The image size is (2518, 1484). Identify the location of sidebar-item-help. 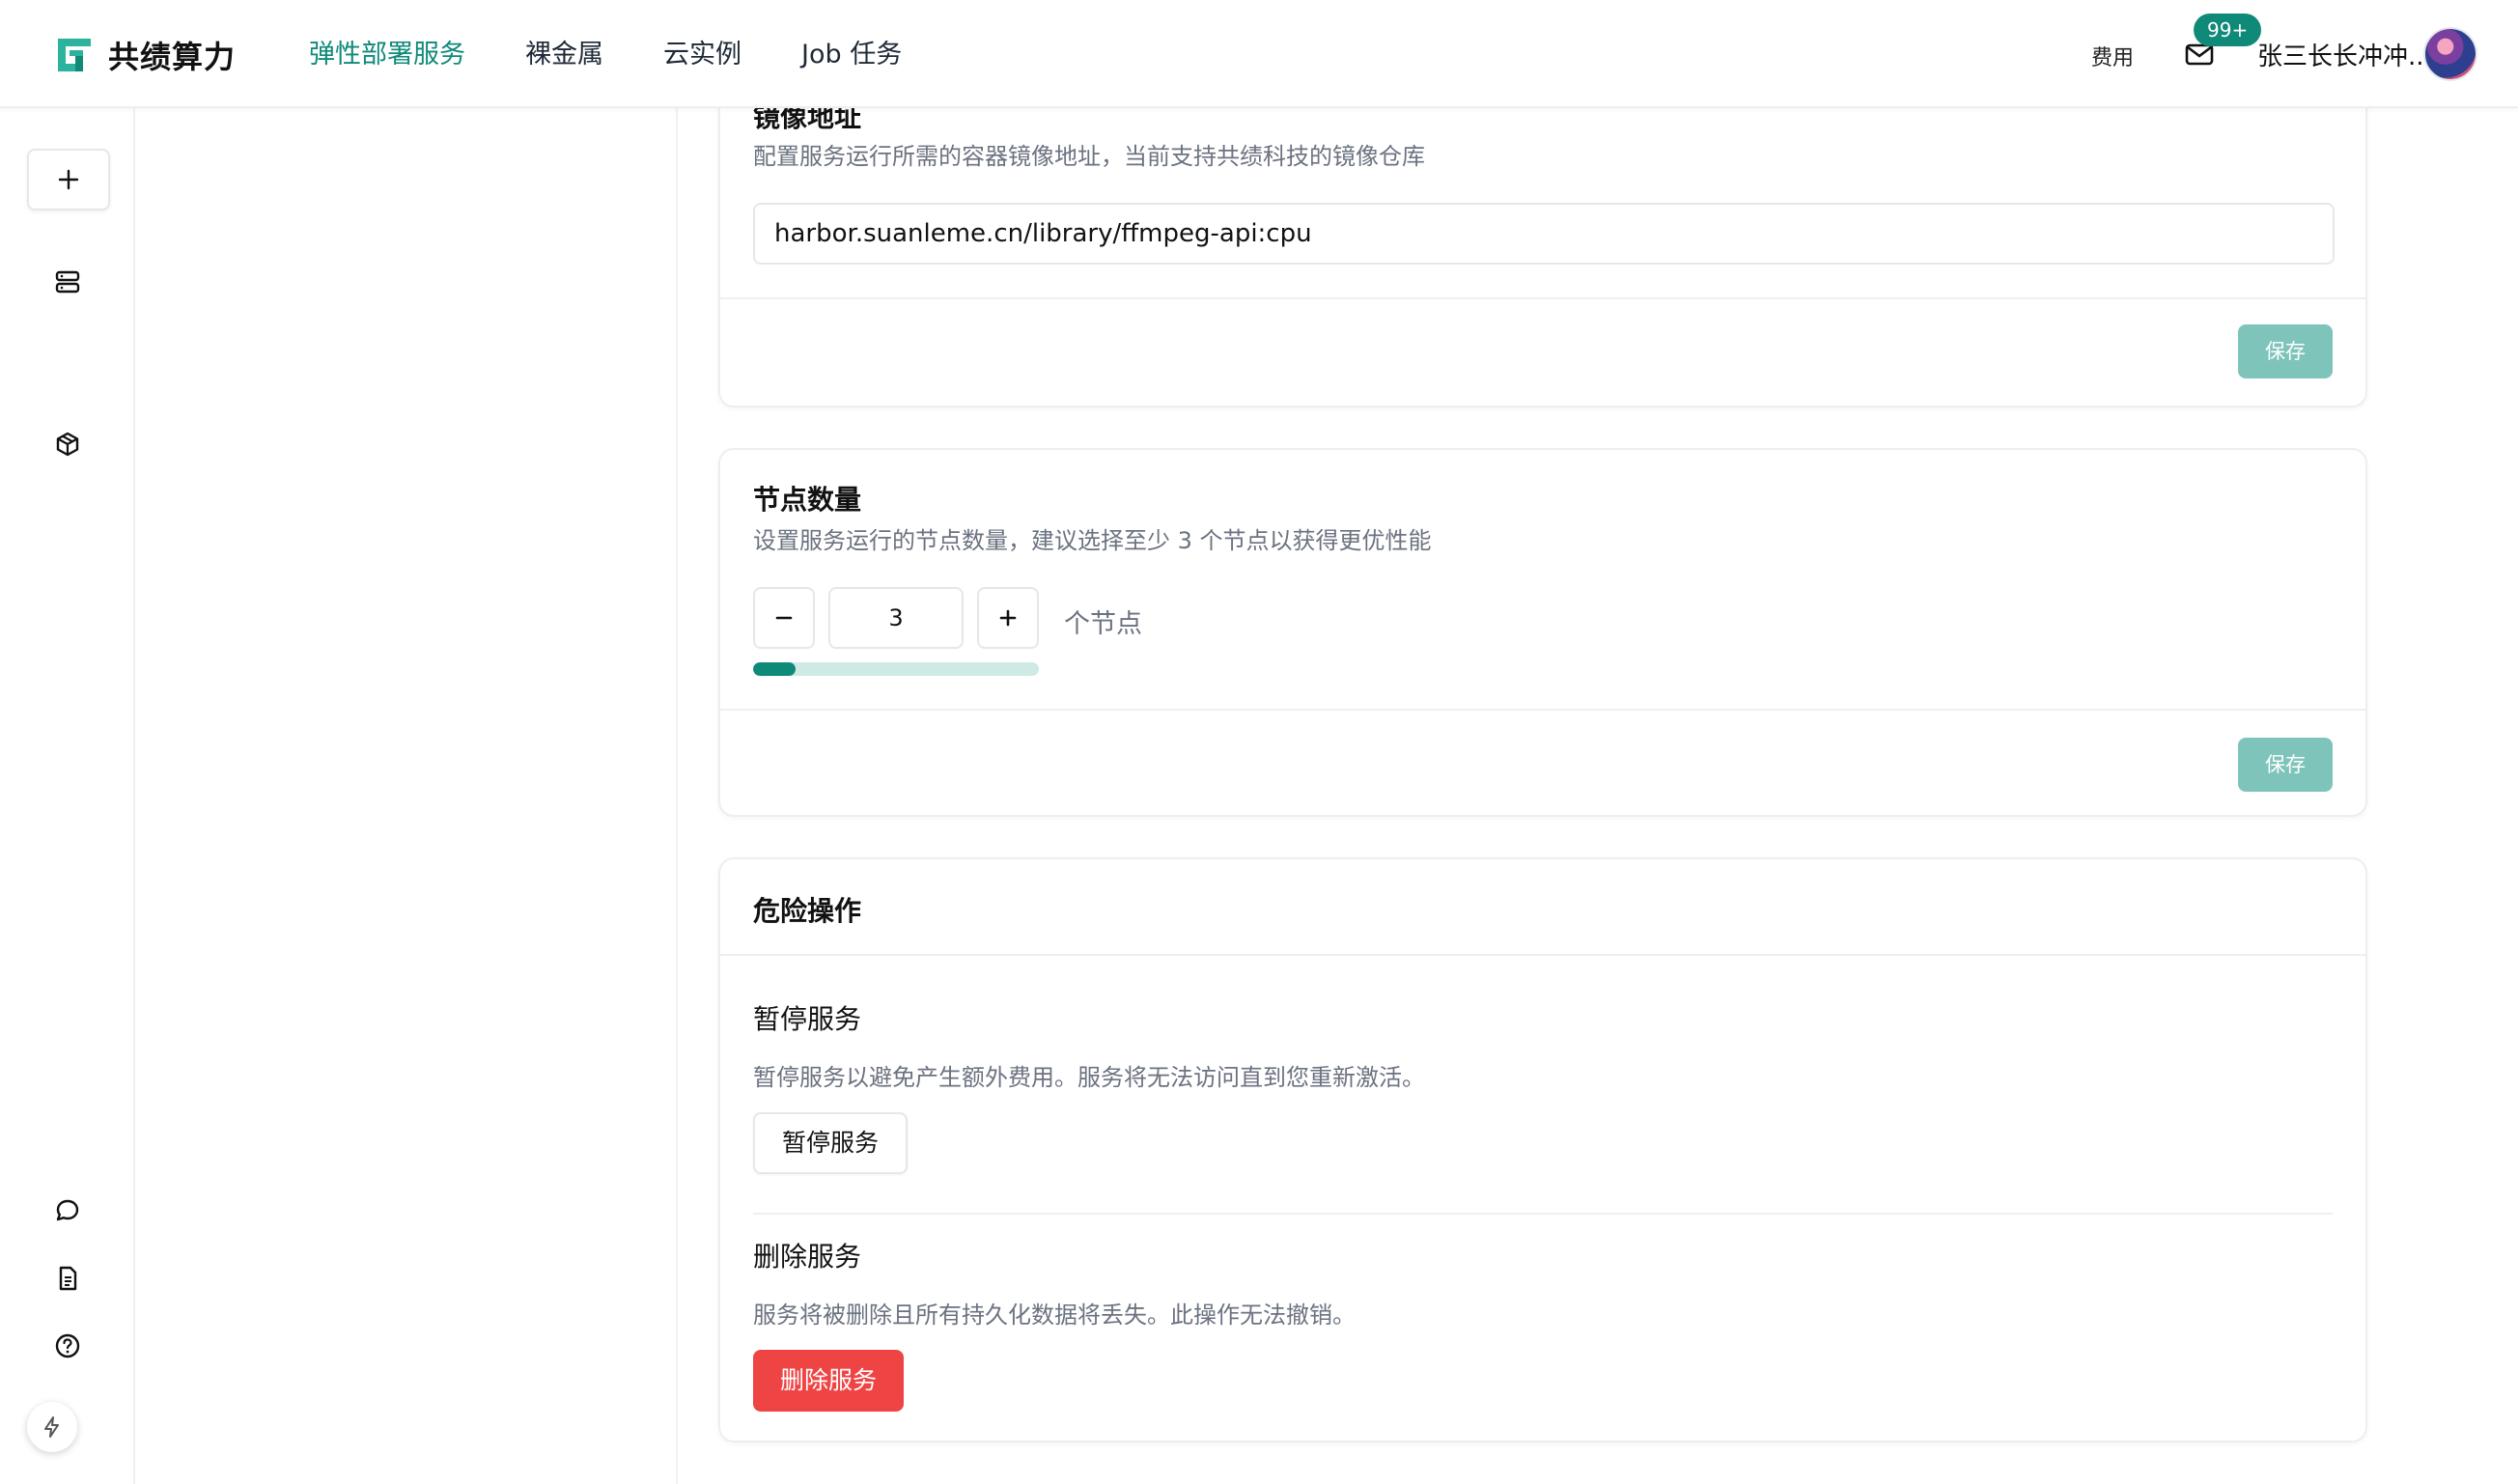
(68, 1346).